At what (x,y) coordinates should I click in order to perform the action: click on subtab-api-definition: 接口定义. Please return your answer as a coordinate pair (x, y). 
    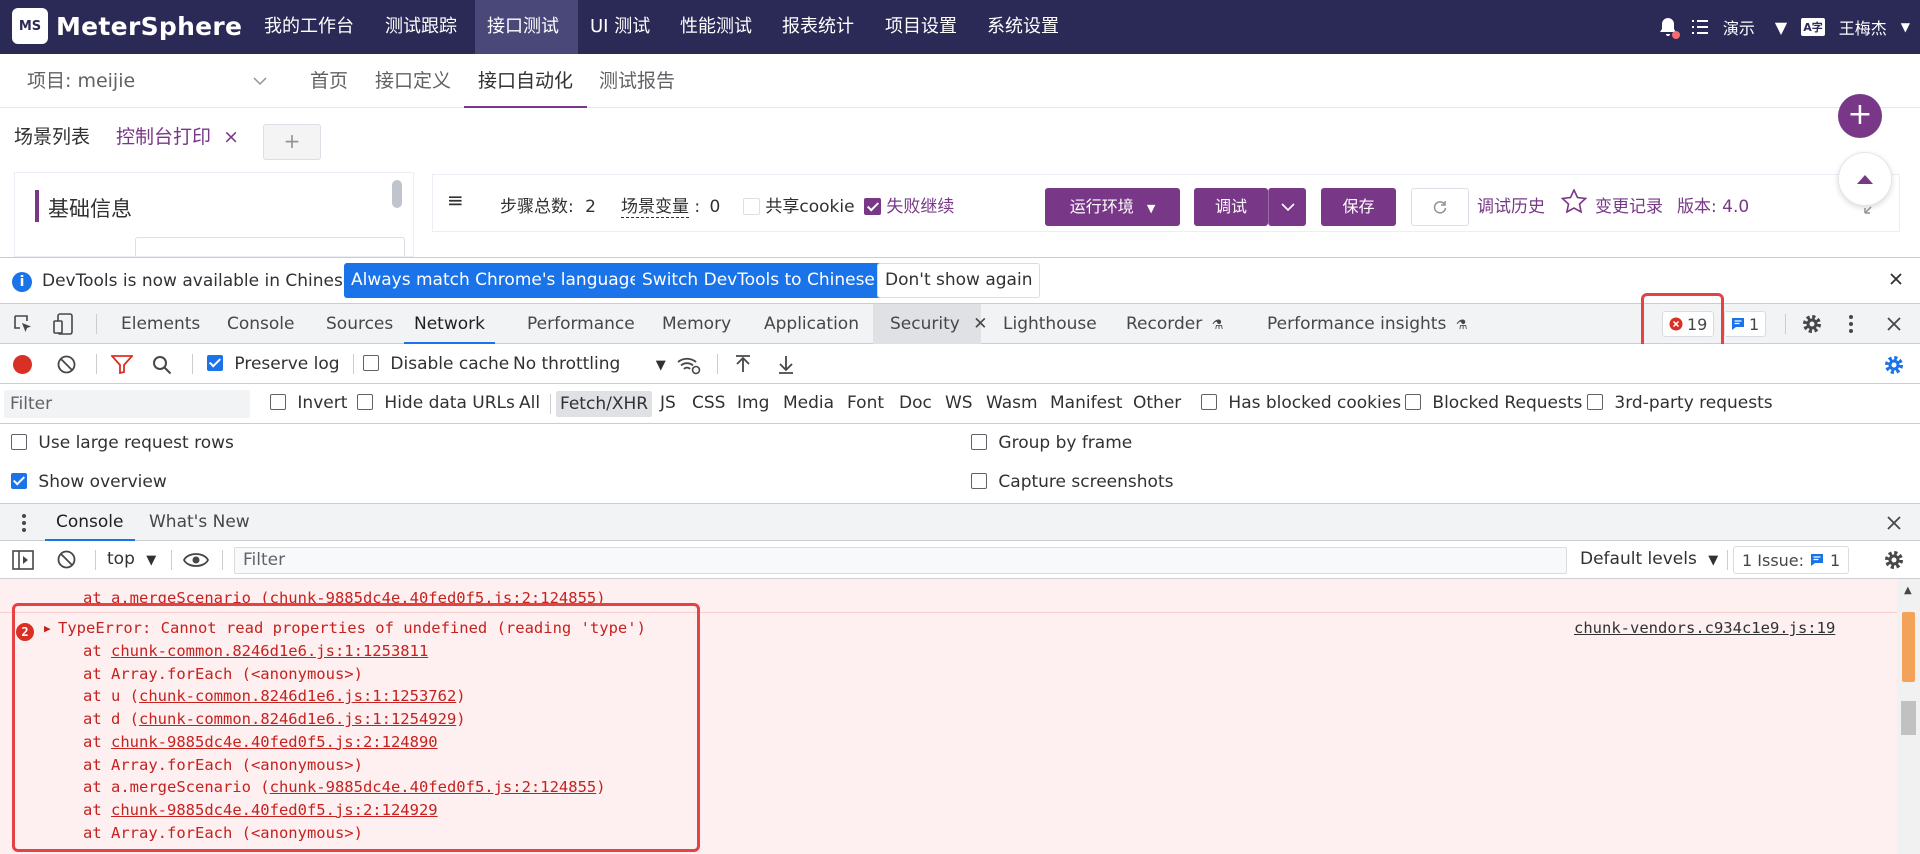
    Looking at the image, I should click on (413, 81).